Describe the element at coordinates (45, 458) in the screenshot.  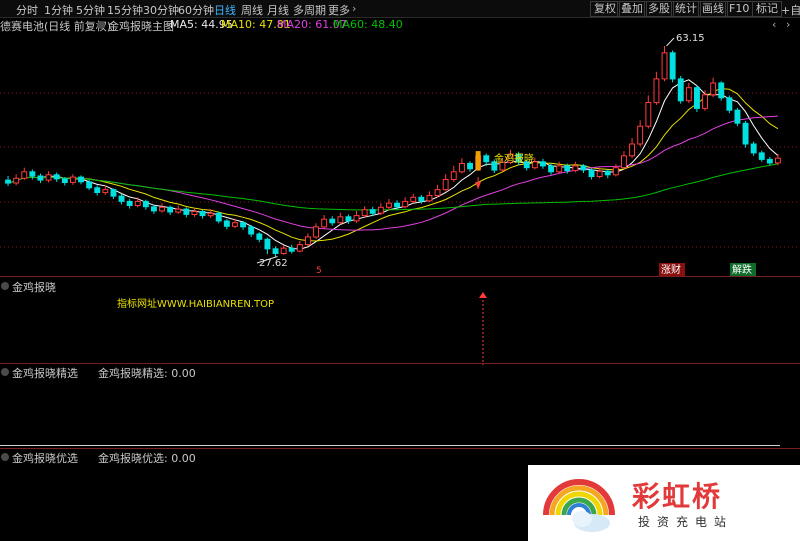
I see `panel3-title: 金鸡报晓优选` at that location.